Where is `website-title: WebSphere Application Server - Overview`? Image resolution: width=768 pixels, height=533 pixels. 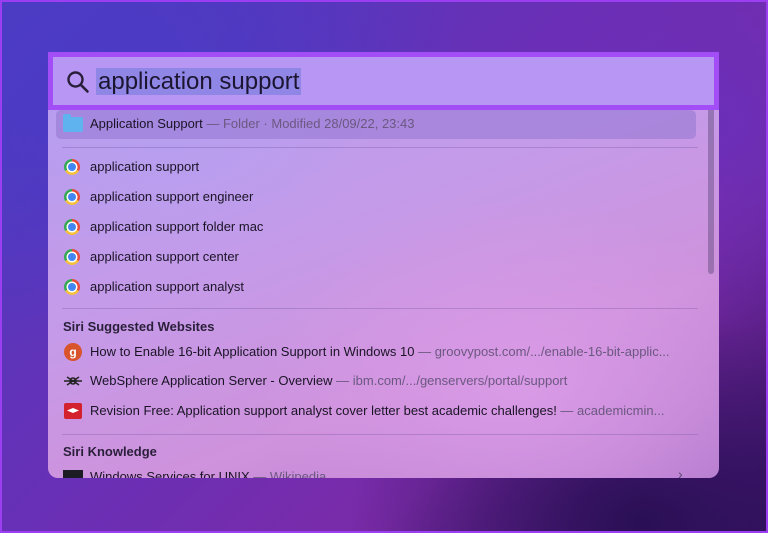 website-title: WebSphere Application Server - Overview is located at coordinates (211, 380).